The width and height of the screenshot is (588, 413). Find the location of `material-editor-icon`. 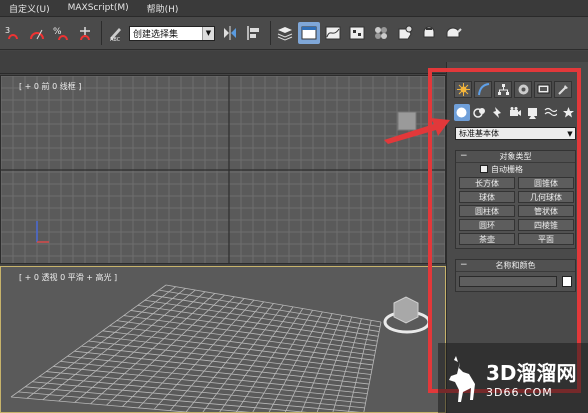

material-editor-icon is located at coordinates (381, 33).